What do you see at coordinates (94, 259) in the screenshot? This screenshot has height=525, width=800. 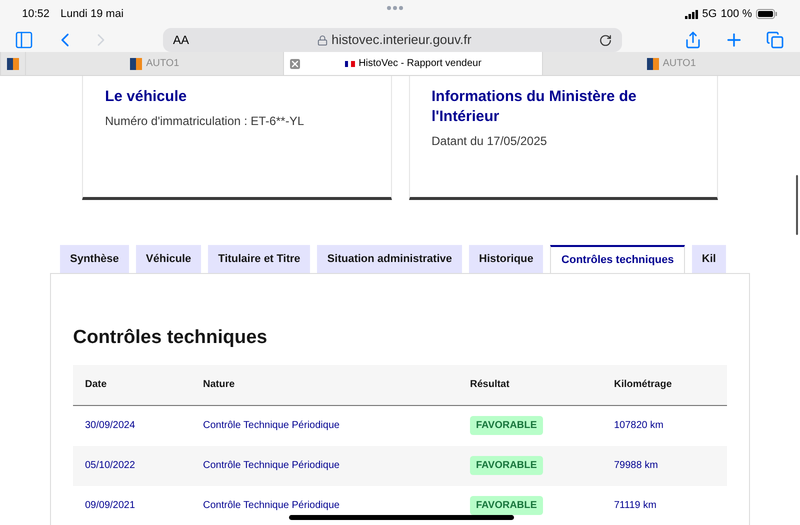 I see `section-tab: Synthèse` at bounding box center [94, 259].